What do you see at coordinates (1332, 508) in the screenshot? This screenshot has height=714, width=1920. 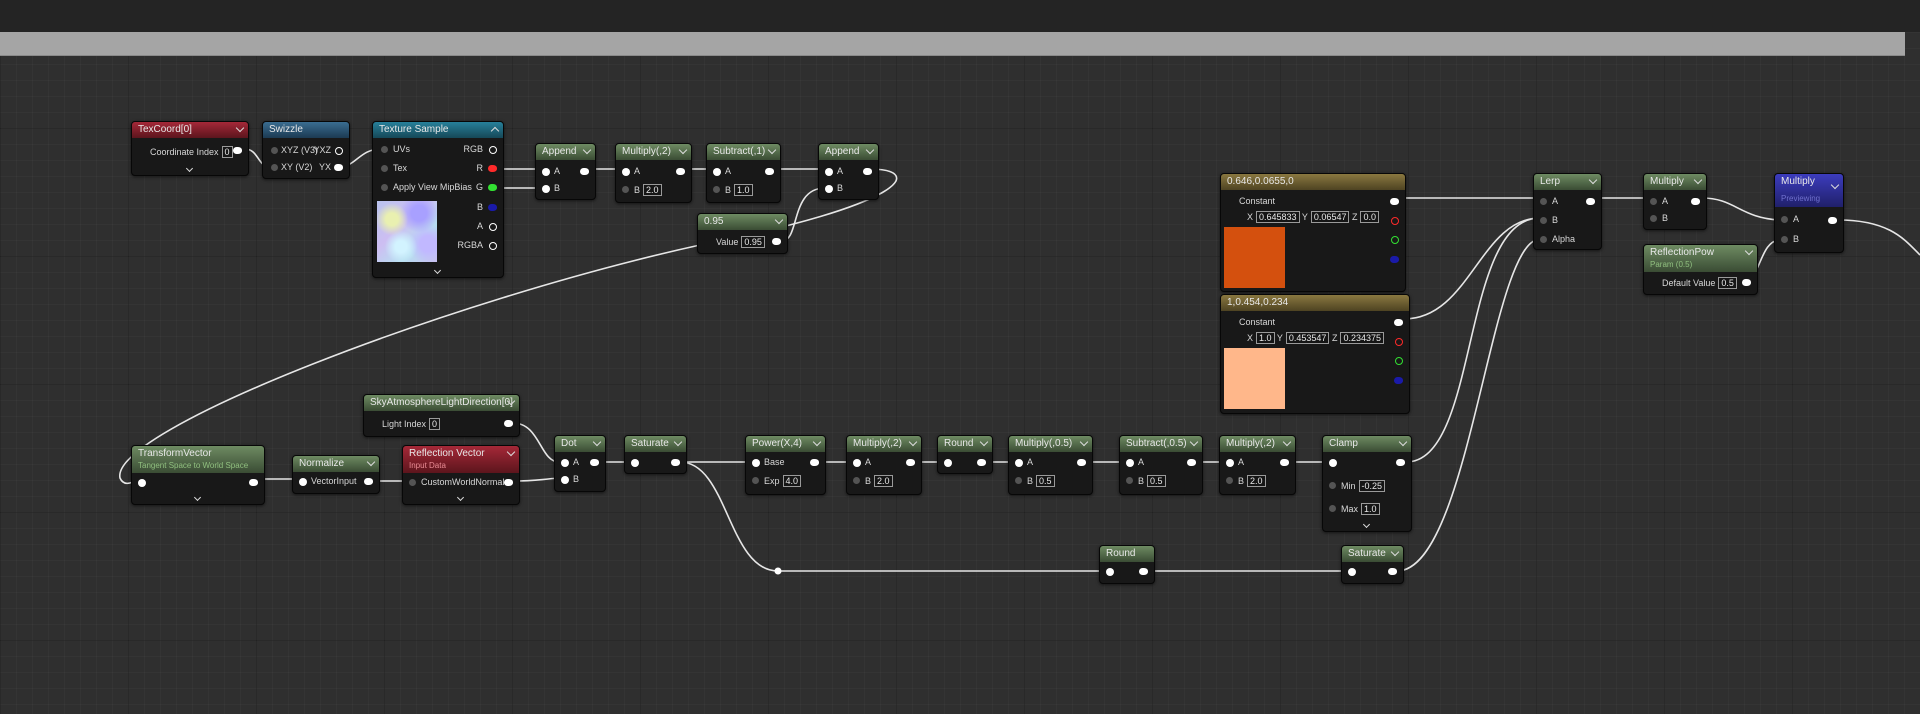 I see `input-pin-max` at bounding box center [1332, 508].